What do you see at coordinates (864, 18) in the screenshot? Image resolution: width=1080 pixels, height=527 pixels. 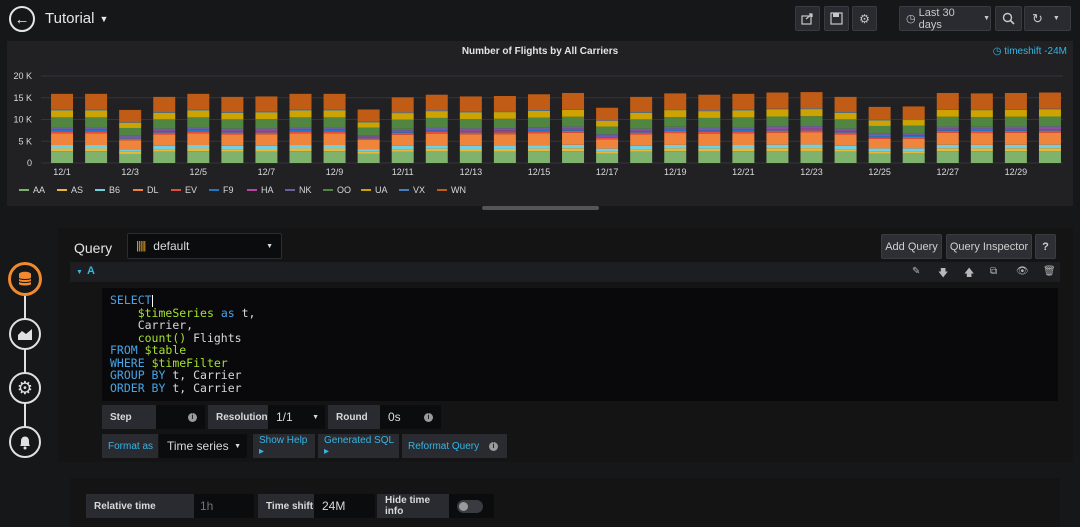 I see `gear-icon: ⚙` at bounding box center [864, 18].